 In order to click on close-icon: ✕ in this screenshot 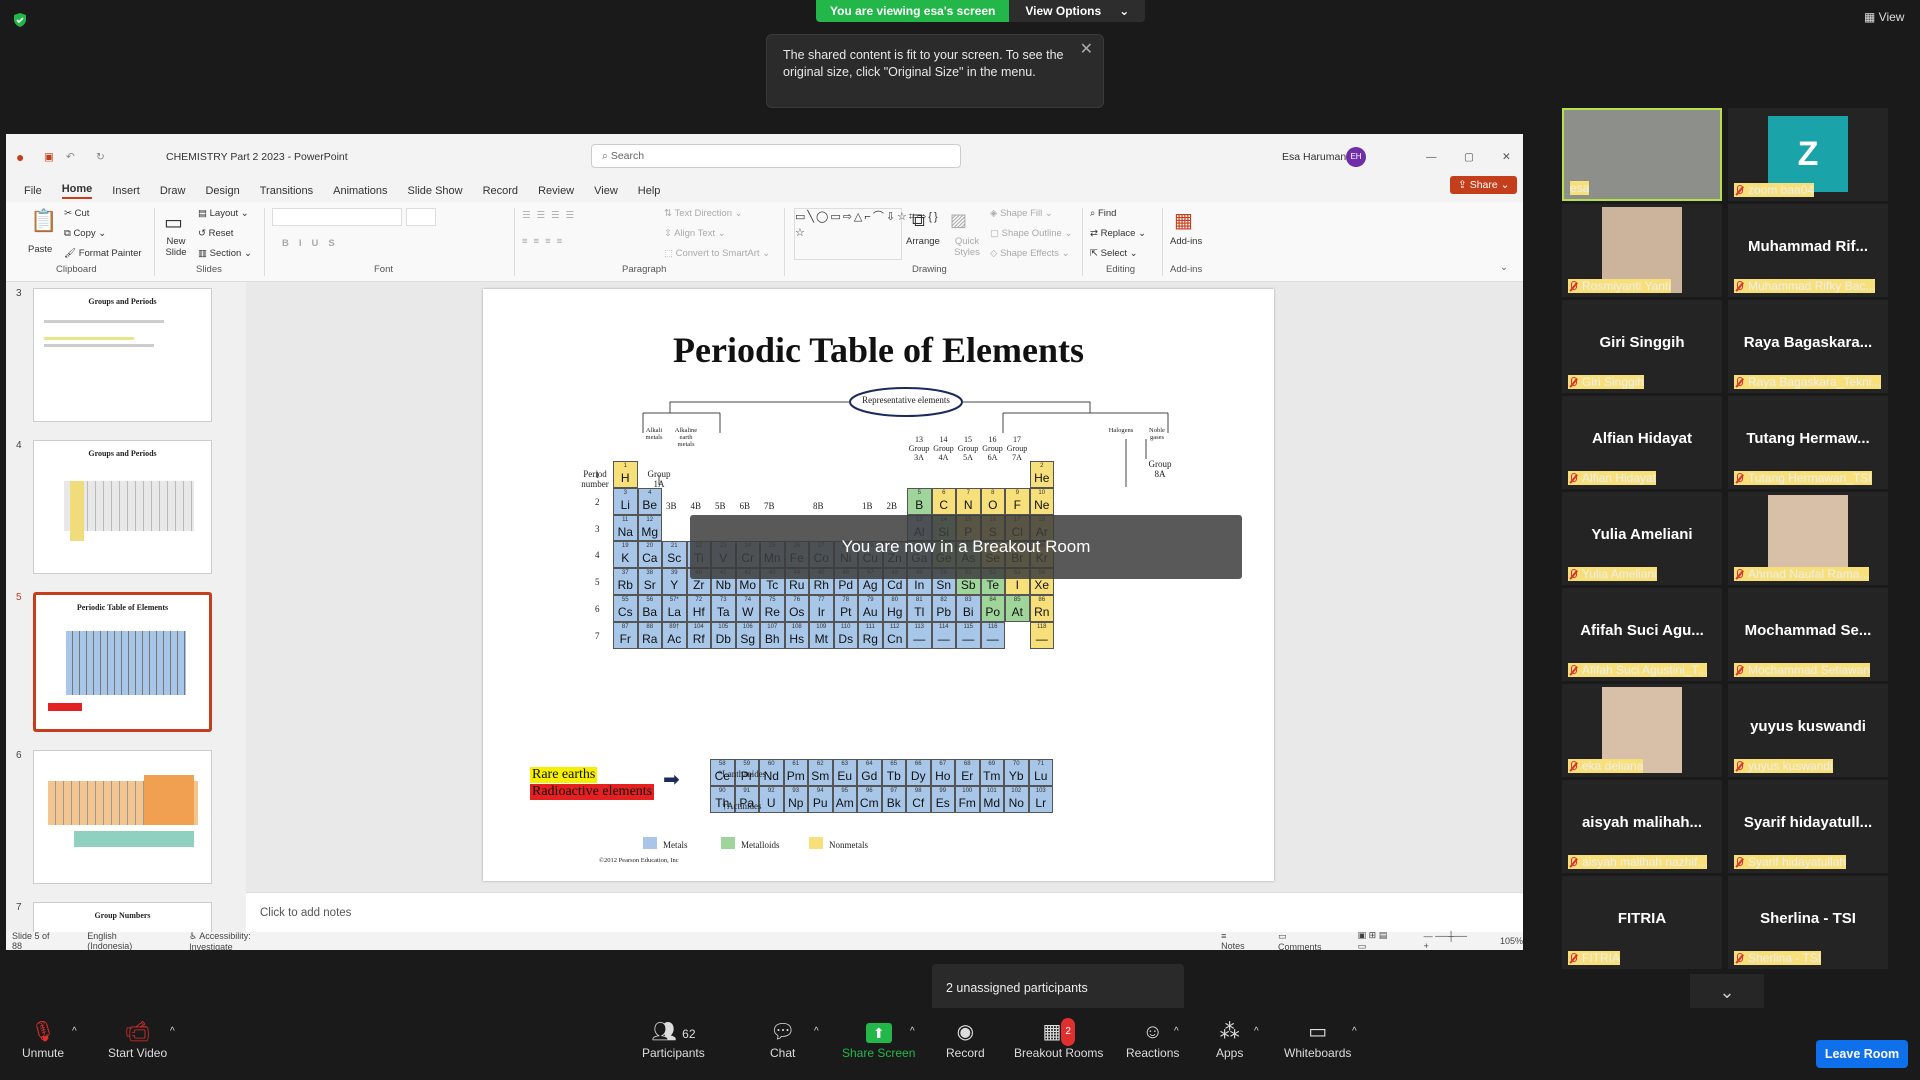, I will do `click(1086, 49)`.